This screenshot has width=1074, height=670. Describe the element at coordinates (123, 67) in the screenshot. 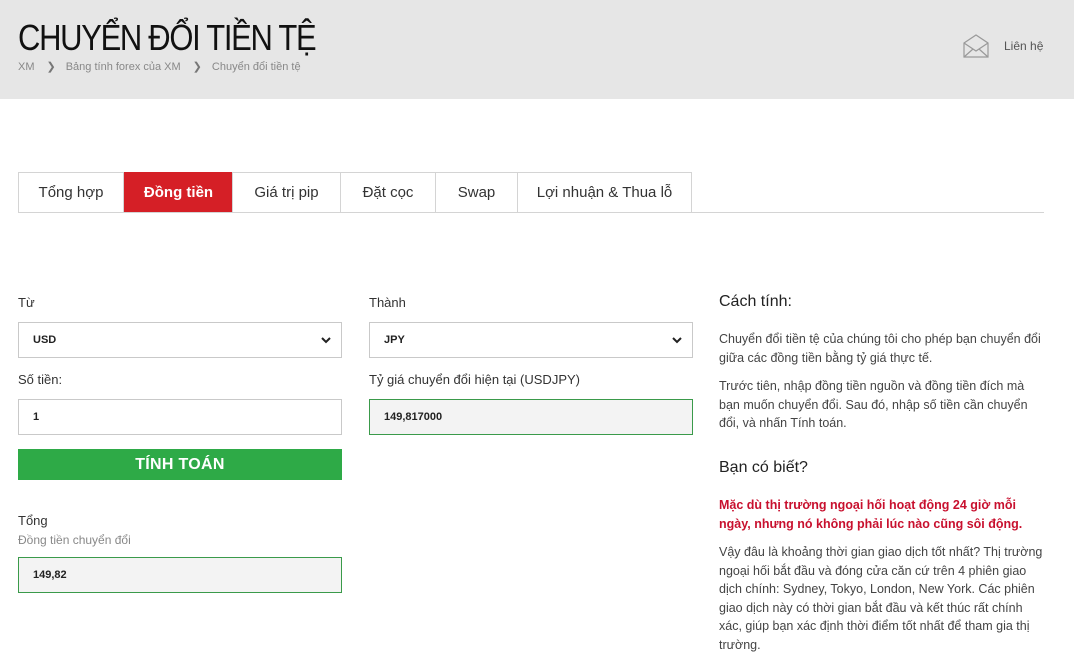

I see `breadcrumb-item-calculators: Bảng tính forex của XM` at that location.